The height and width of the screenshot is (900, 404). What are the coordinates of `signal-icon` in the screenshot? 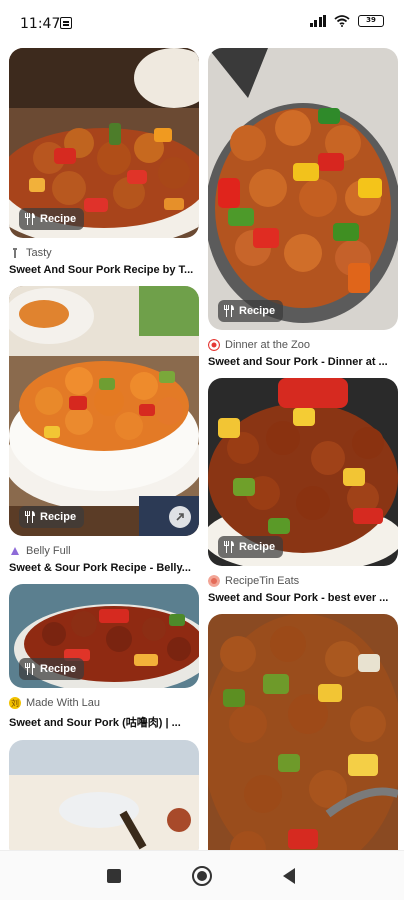 It's located at (317, 21).